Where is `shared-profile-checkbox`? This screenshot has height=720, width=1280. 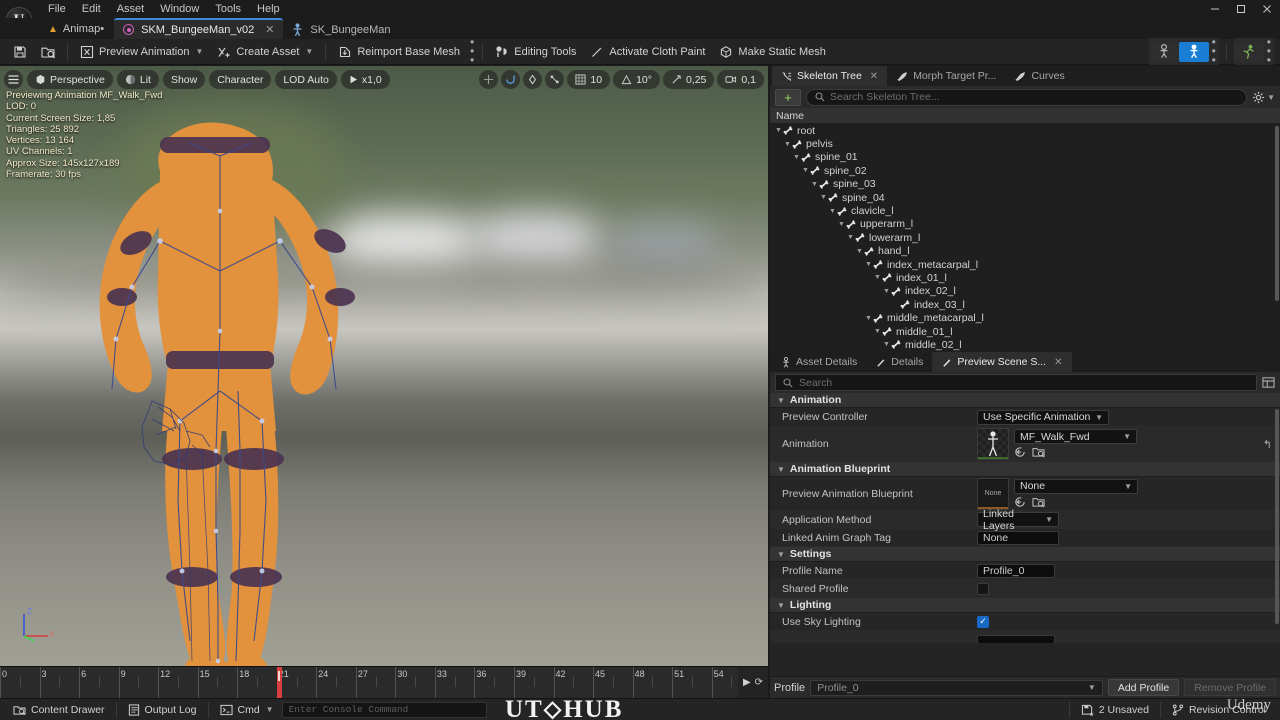 shared-profile-checkbox is located at coordinates (983, 588).